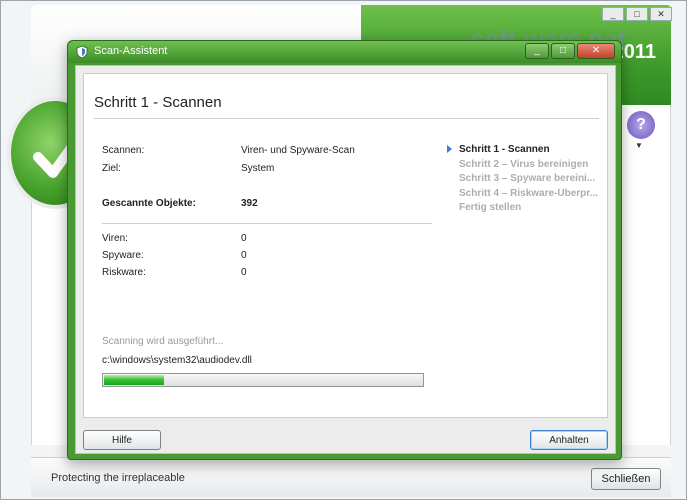 The height and width of the screenshot is (500, 687). What do you see at coordinates (118, 478) in the screenshot?
I see `tagline: Protecting the irreplaceable` at bounding box center [118, 478].